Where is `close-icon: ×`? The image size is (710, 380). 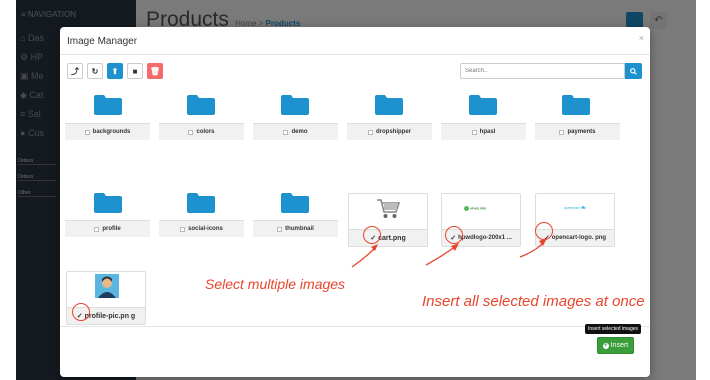
close-icon: × is located at coordinates (641, 38).